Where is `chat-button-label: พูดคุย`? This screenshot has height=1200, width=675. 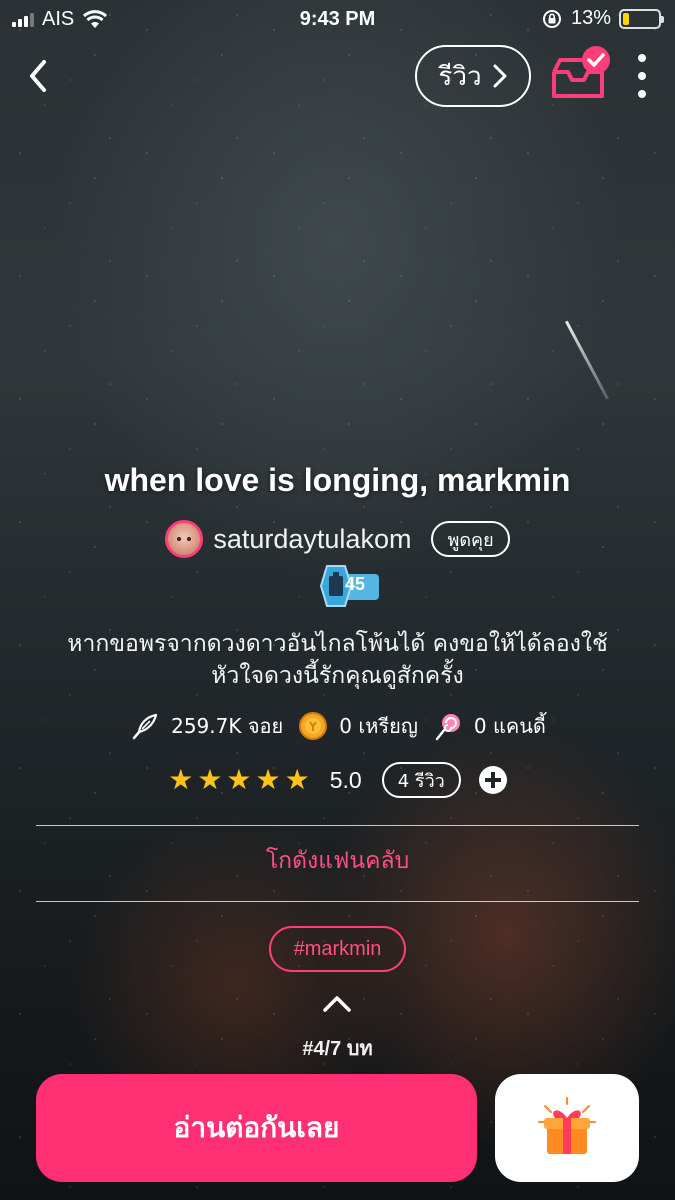 chat-button-label: พูดคุย is located at coordinates (470, 540).